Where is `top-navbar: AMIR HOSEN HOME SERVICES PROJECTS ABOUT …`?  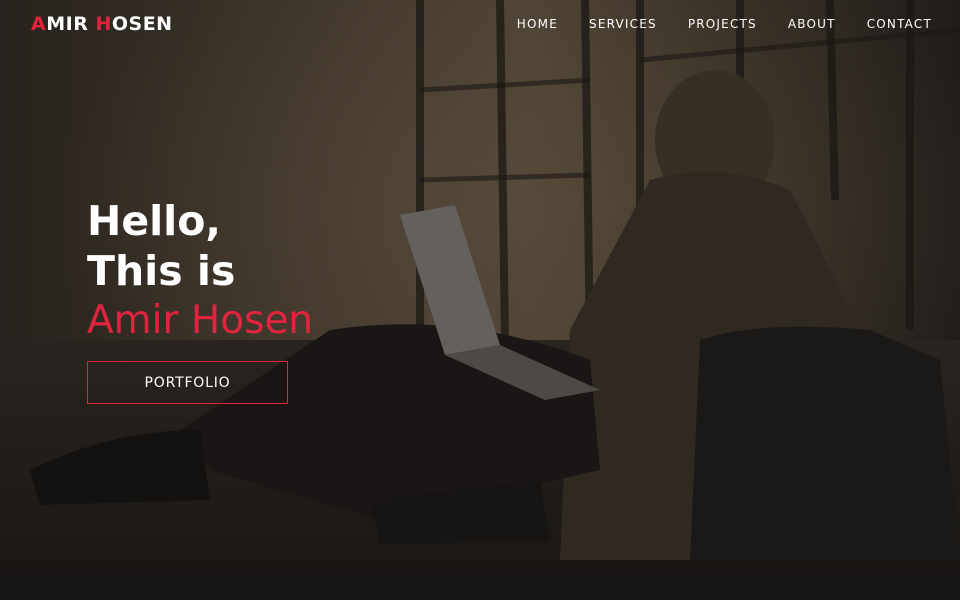
top-navbar: AMIR HOSEN HOME SERVICES PROJECTS ABOUT … is located at coordinates (480, 24).